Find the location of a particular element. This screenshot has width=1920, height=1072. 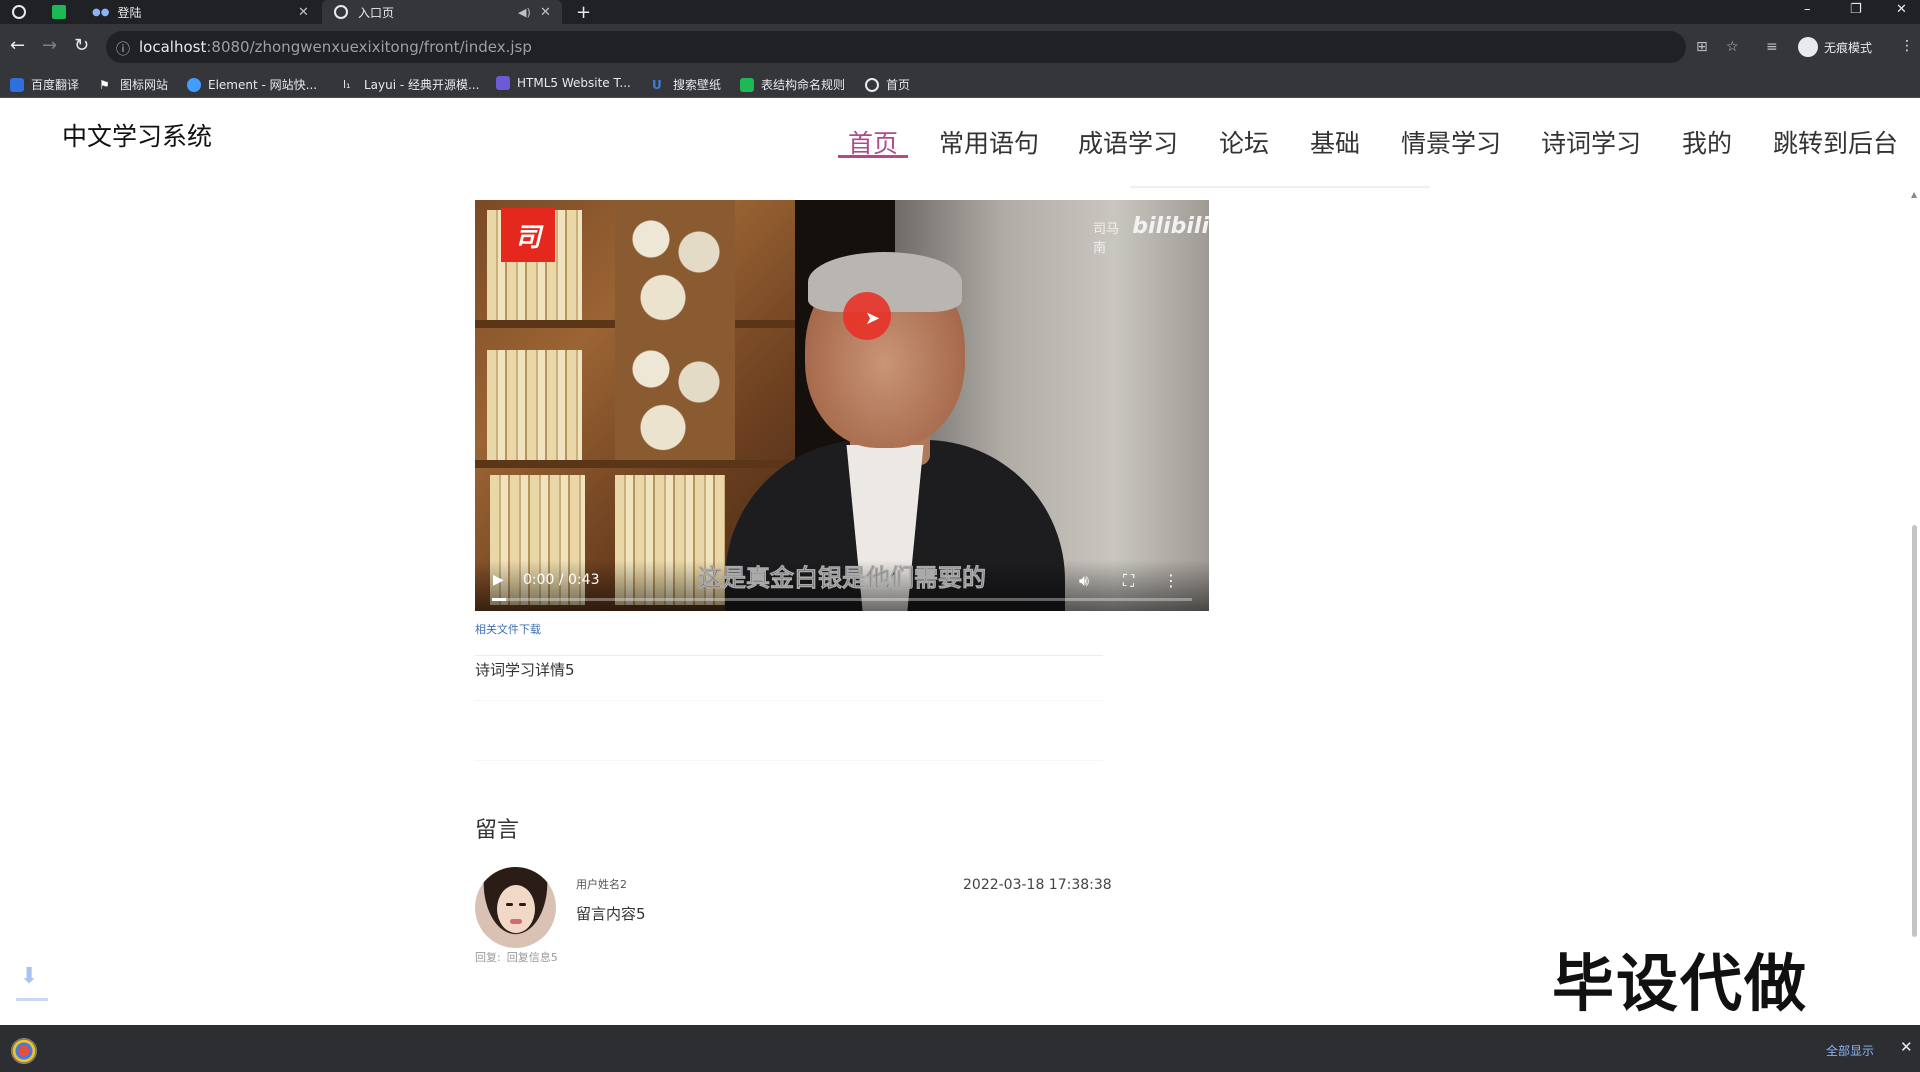

books is located at coordinates (534, 405).